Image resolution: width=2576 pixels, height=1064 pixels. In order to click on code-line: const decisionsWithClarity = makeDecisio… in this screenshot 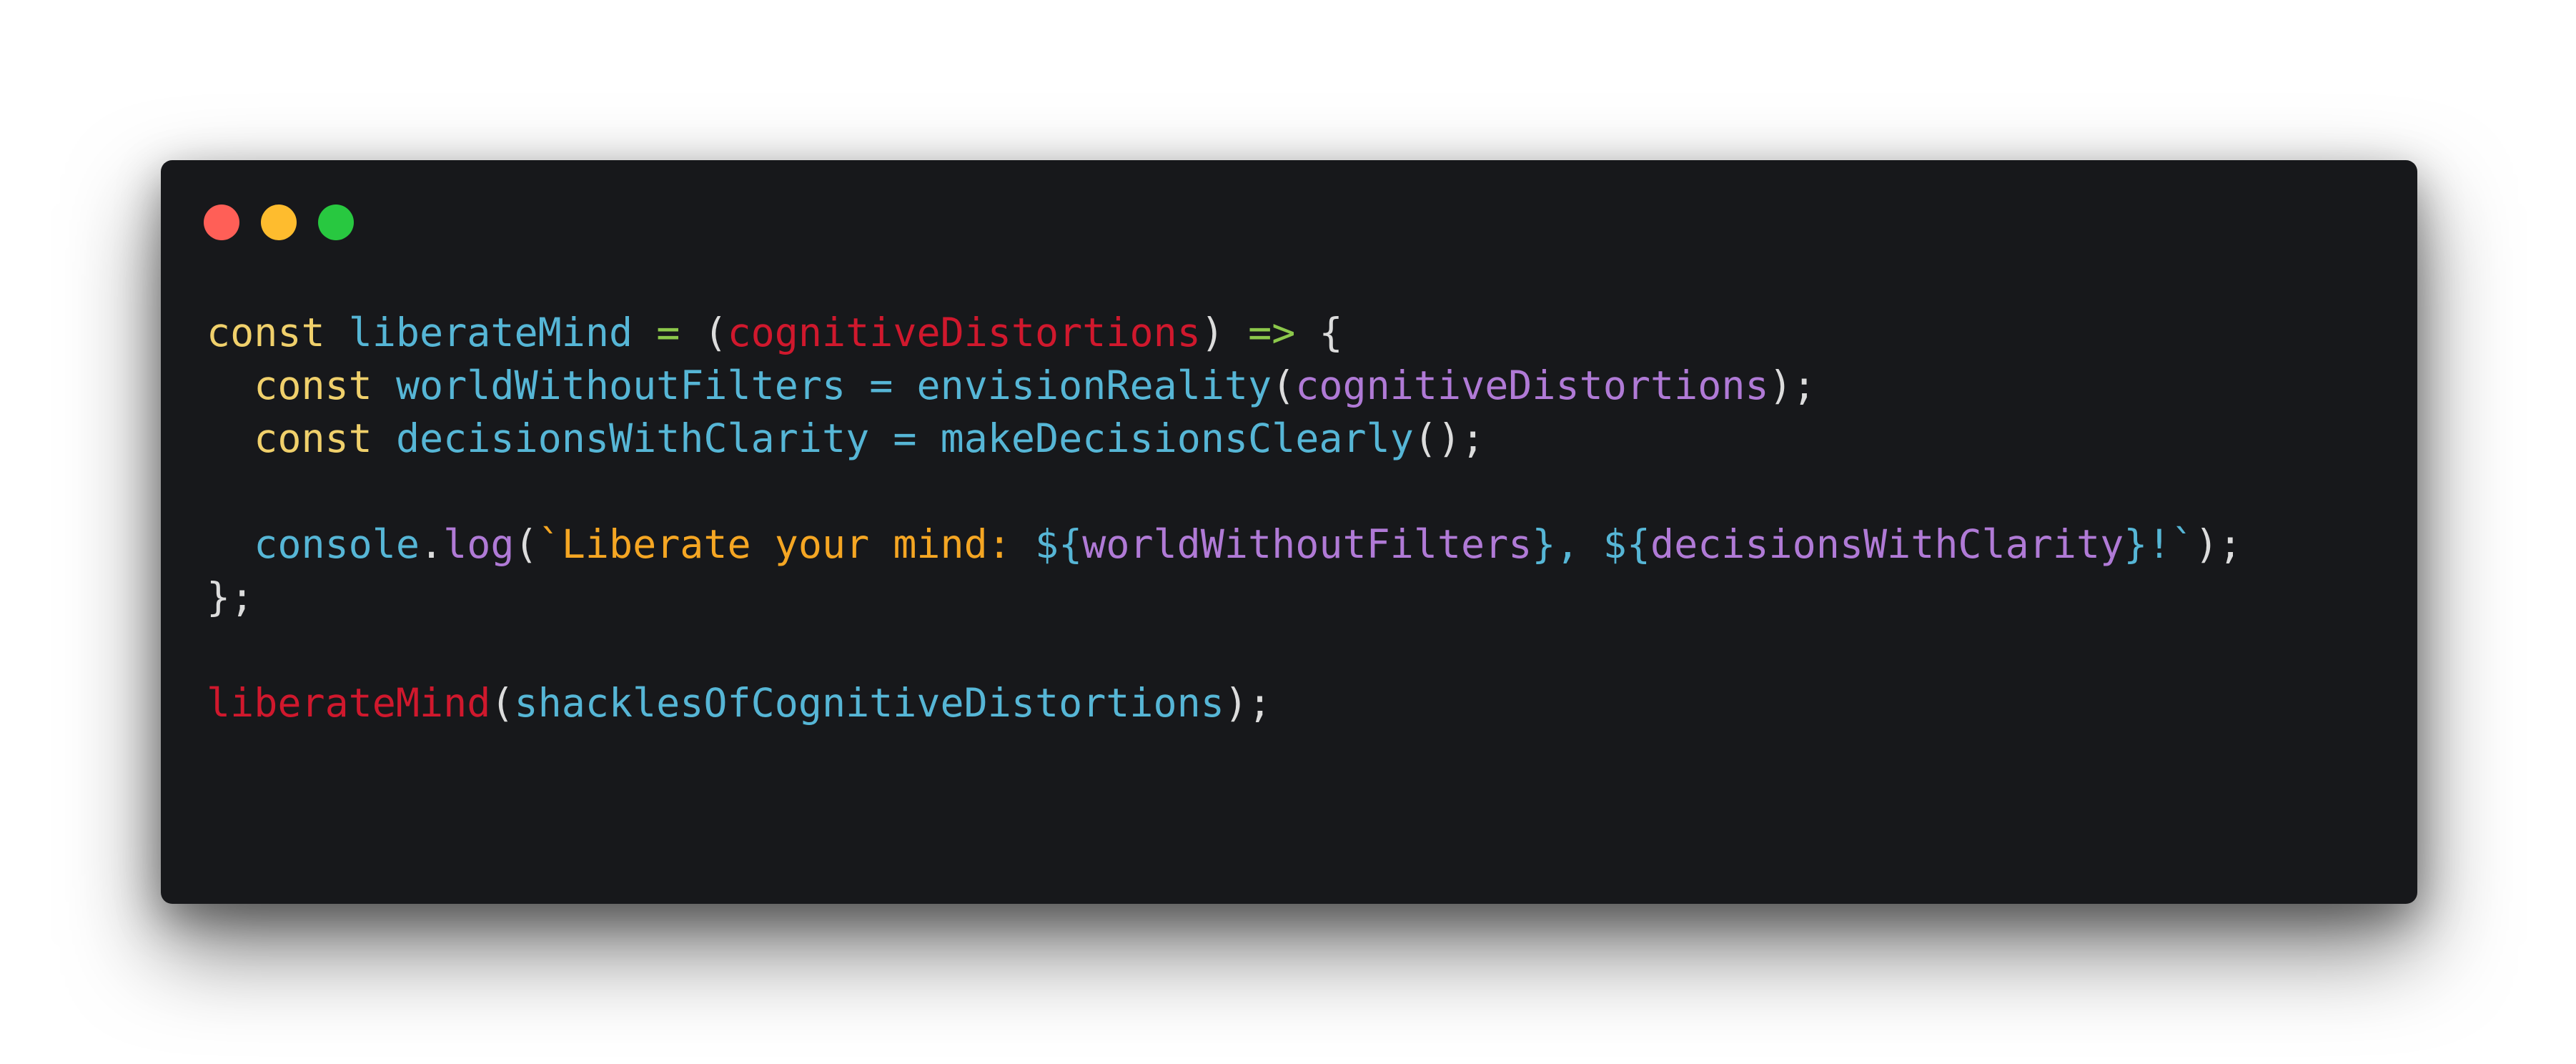, I will do `click(1225, 439)`.